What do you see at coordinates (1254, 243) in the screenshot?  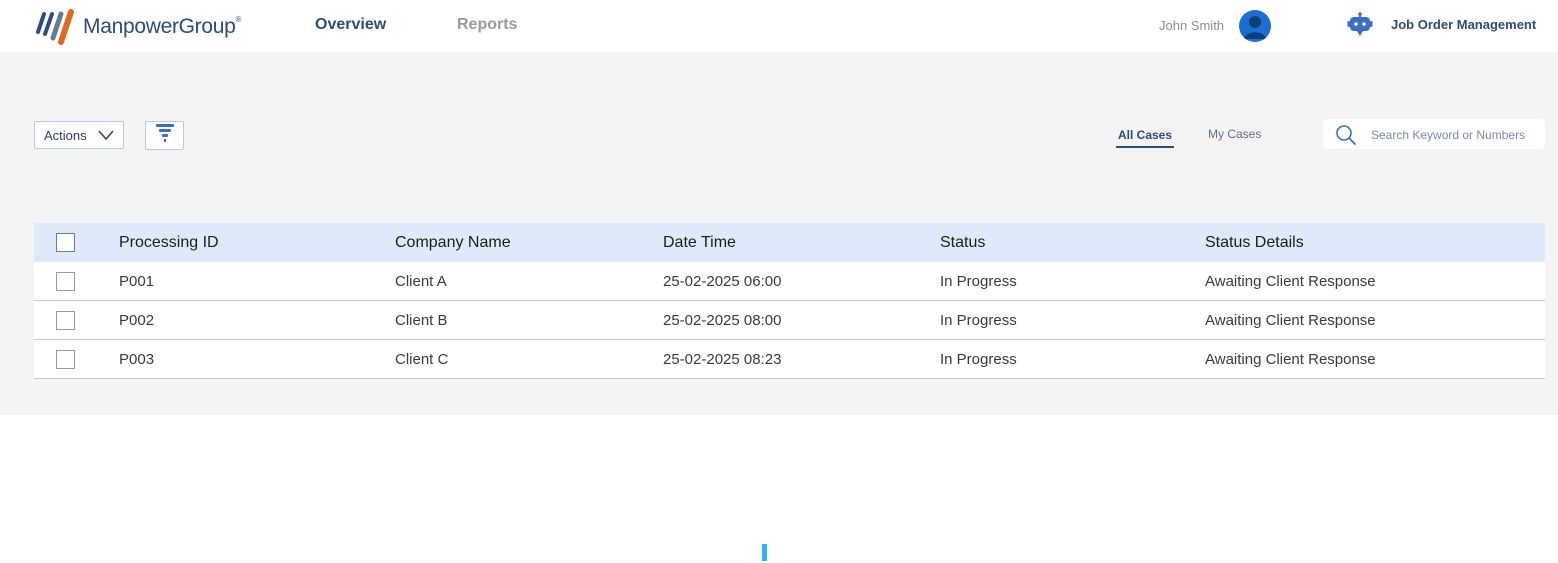 I see `column-header-status-details: Status Details` at bounding box center [1254, 243].